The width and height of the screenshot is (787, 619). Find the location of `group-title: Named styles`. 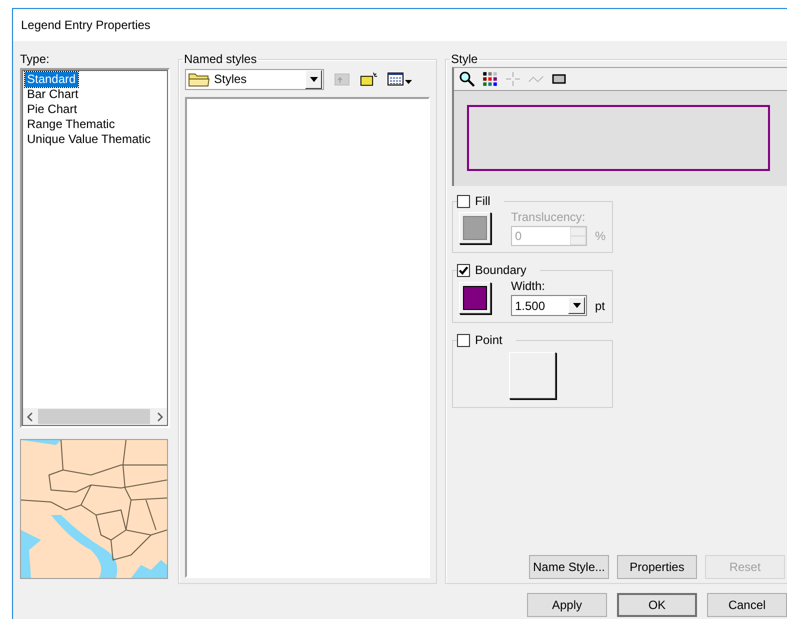

group-title: Named styles is located at coordinates (220, 59).